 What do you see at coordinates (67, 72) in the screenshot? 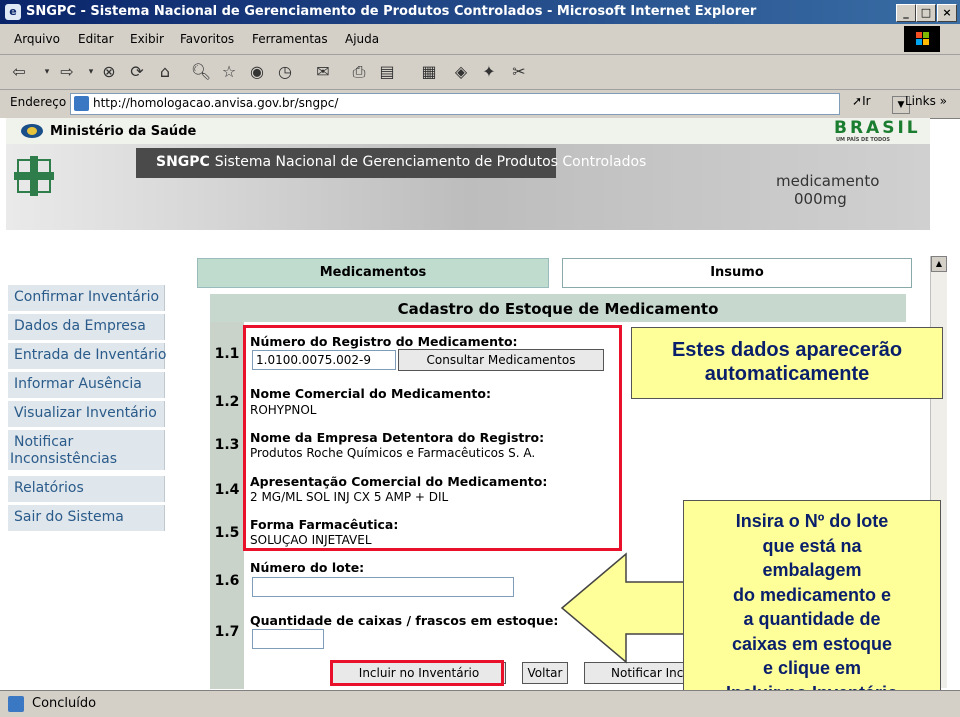
I see `forward-icon: ⇨` at bounding box center [67, 72].